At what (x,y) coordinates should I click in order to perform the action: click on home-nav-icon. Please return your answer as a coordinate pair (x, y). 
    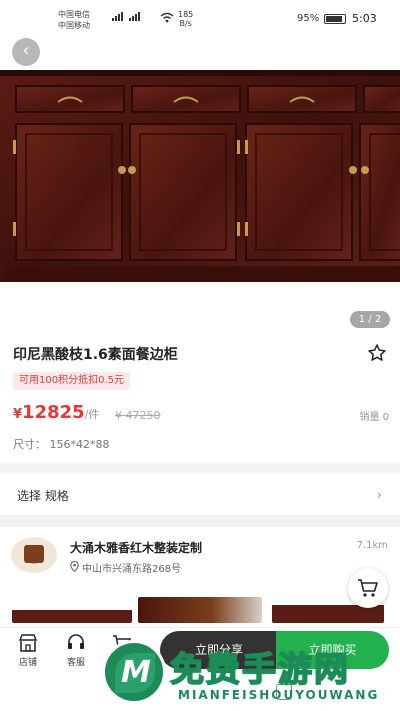
    Looking at the image, I should click on (284, 692).